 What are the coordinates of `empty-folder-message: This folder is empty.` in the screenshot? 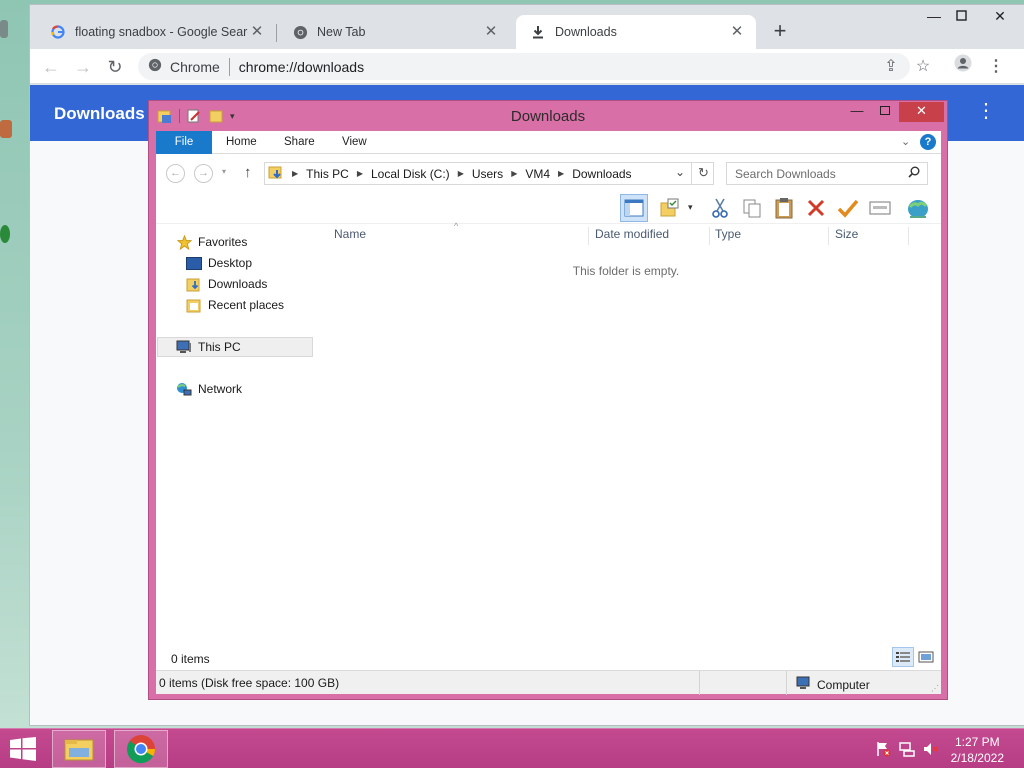 It's located at (626, 271).